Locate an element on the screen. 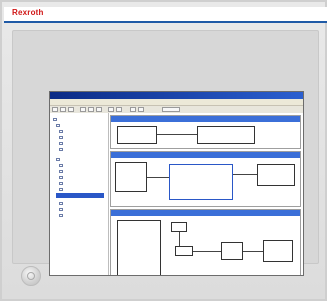 The image size is (327, 301). panel-top-header is located at coordinates (205, 119).